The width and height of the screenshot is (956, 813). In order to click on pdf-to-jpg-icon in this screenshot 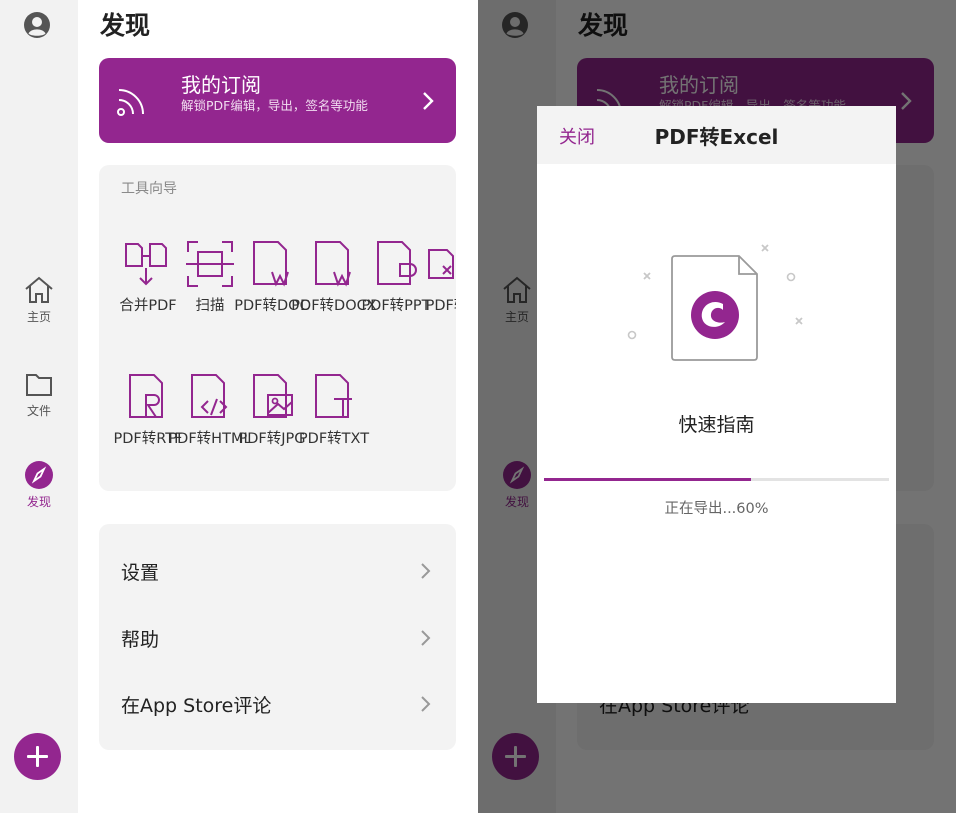, I will do `click(273, 396)`.